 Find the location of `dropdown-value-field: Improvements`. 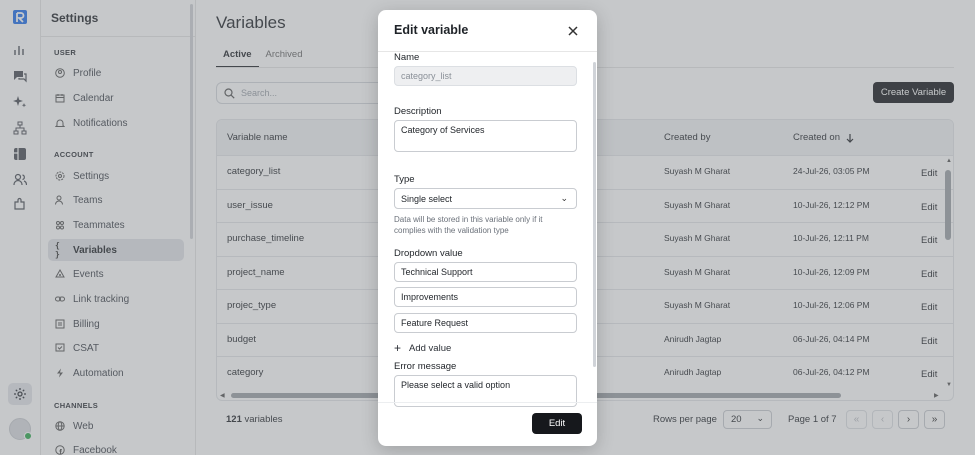

dropdown-value-field: Improvements is located at coordinates (485, 297).